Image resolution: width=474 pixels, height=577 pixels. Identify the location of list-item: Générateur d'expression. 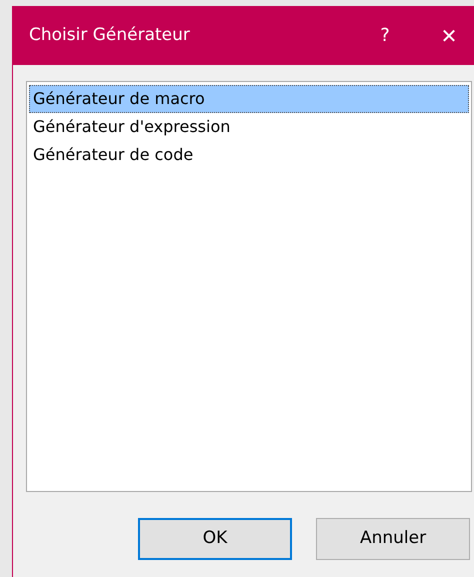
(249, 127).